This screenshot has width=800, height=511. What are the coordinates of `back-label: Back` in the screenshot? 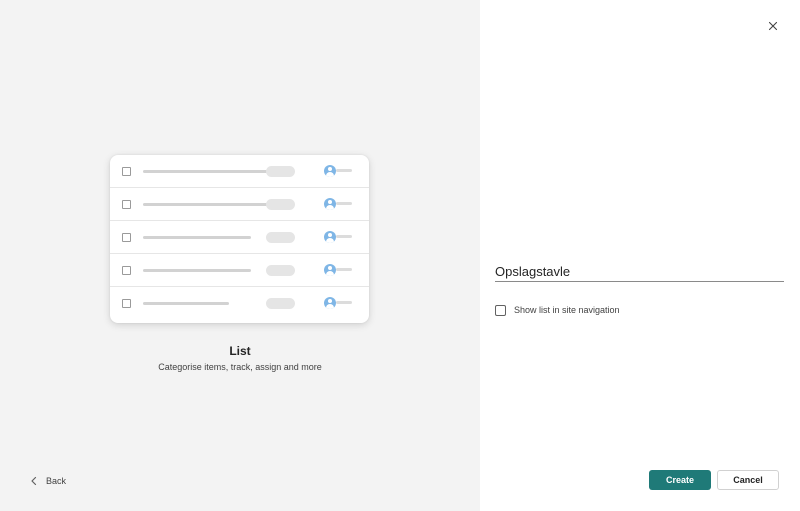 It's located at (56, 481).